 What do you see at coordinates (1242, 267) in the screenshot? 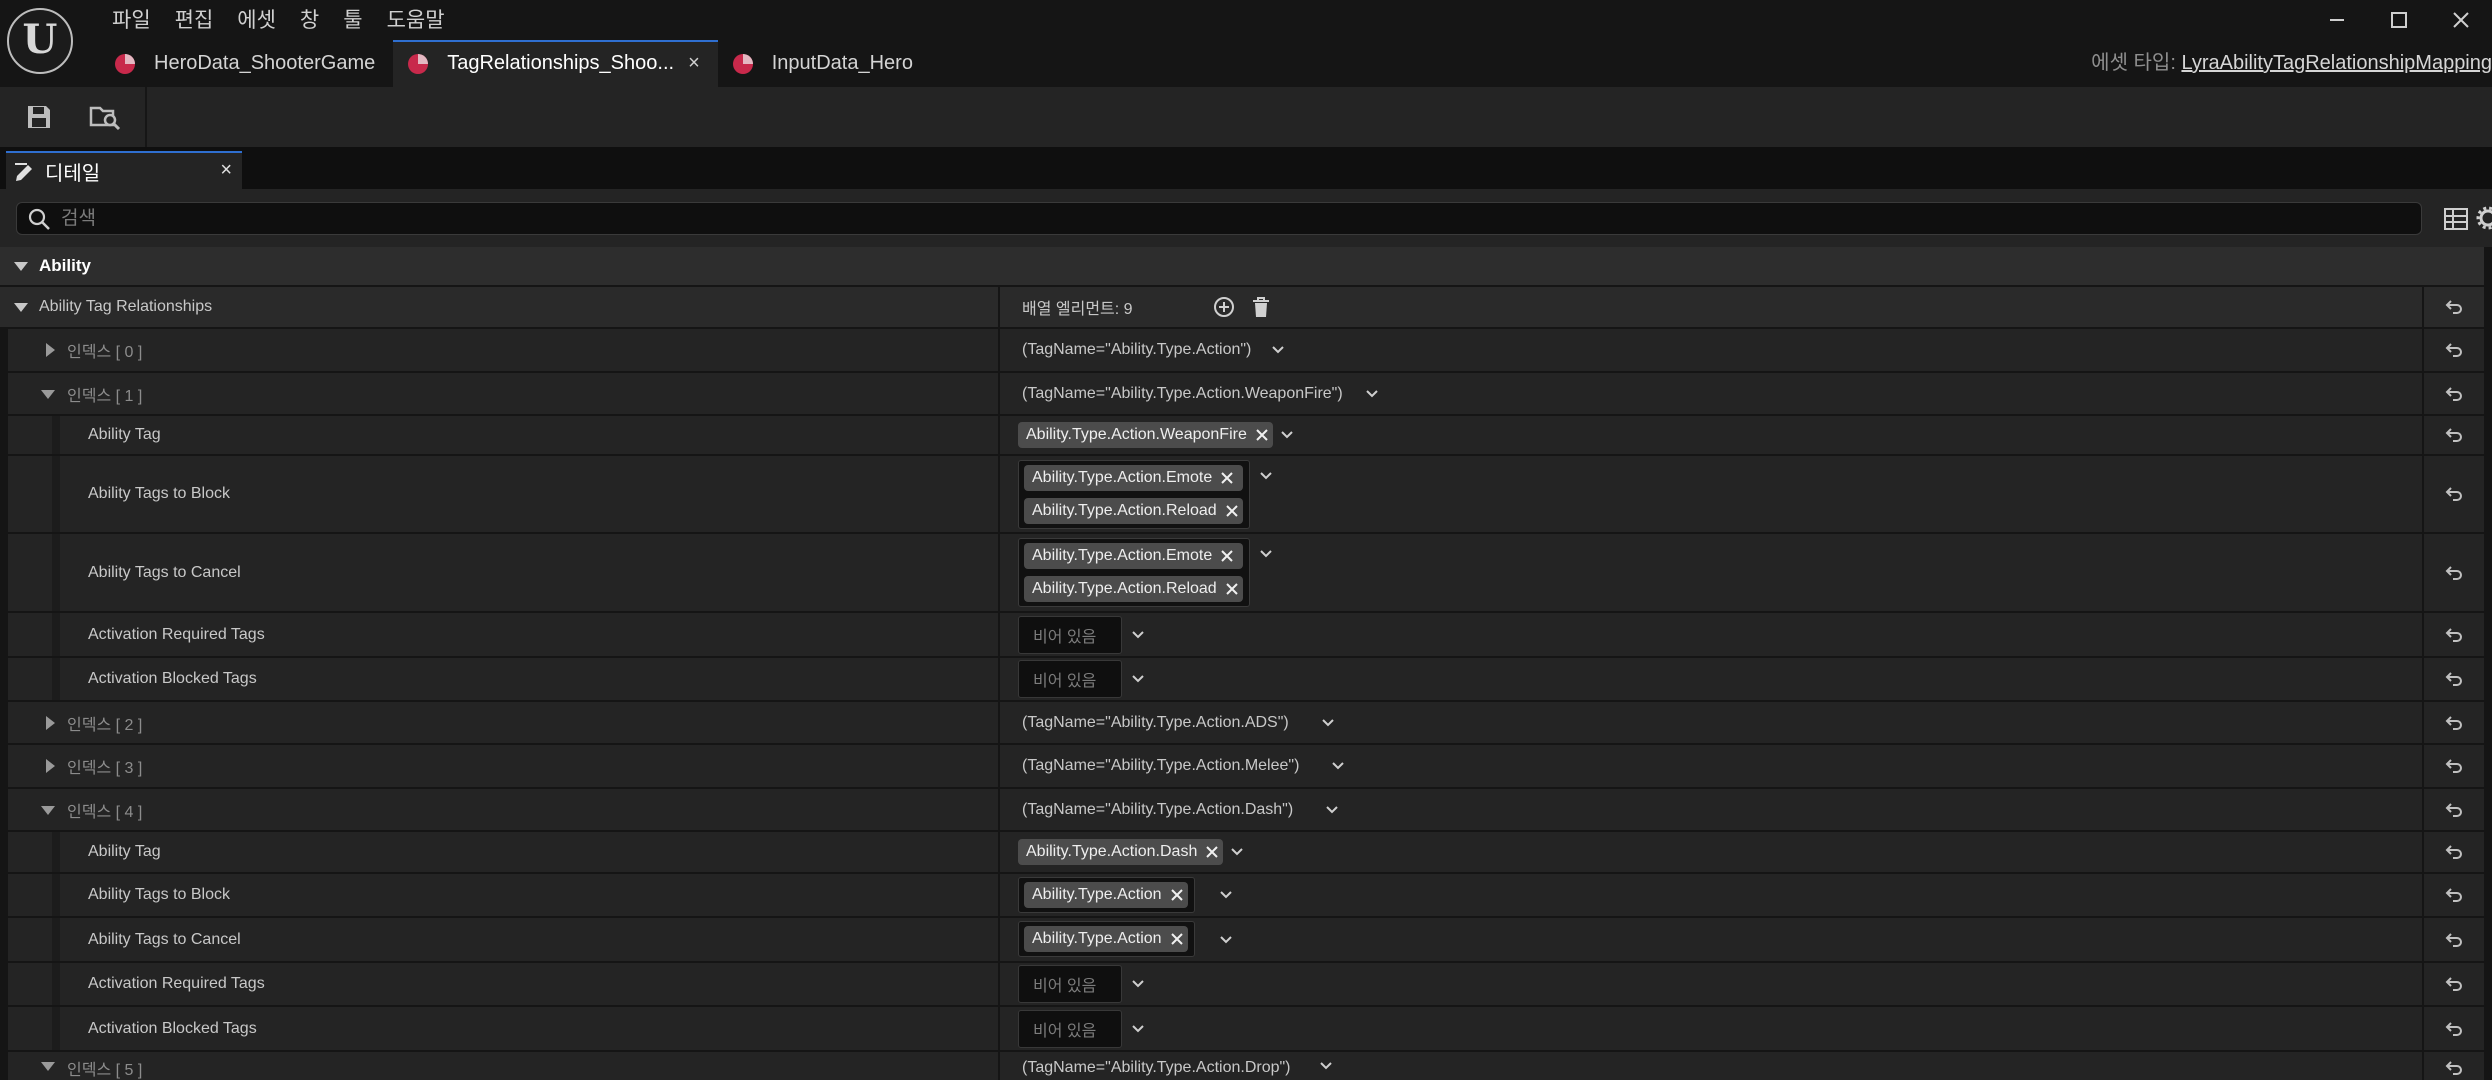
I see `category-ability: Ability` at bounding box center [1242, 267].